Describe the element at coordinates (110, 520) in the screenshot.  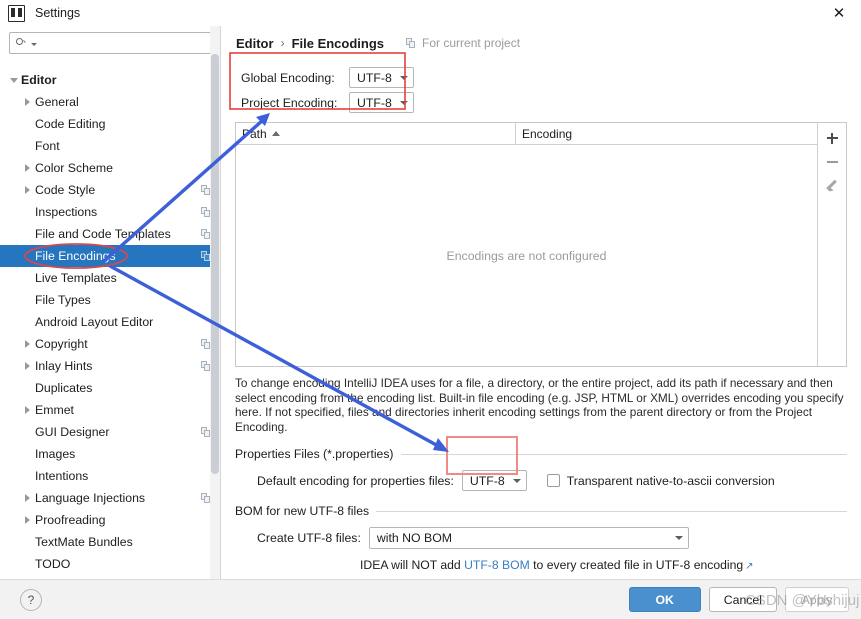
I see `sidebar-item-proofreading: Proofreading` at that location.